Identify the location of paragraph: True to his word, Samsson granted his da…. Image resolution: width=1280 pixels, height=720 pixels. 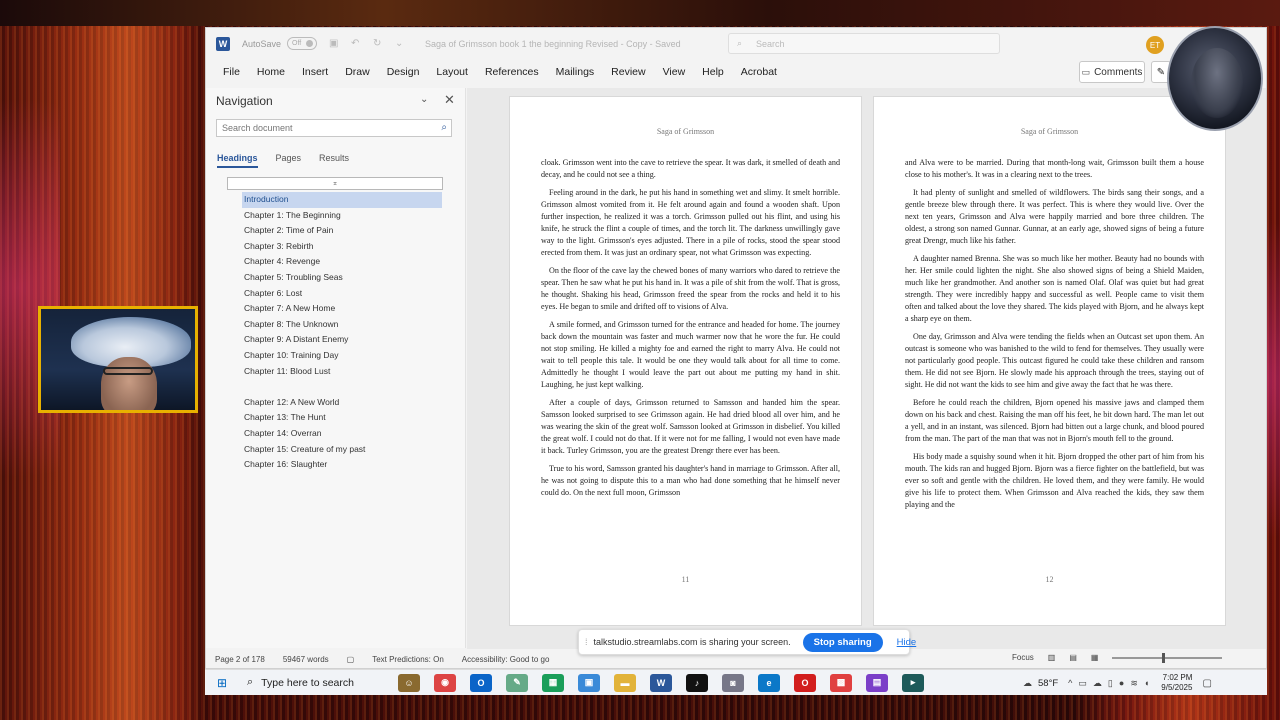
(690, 481).